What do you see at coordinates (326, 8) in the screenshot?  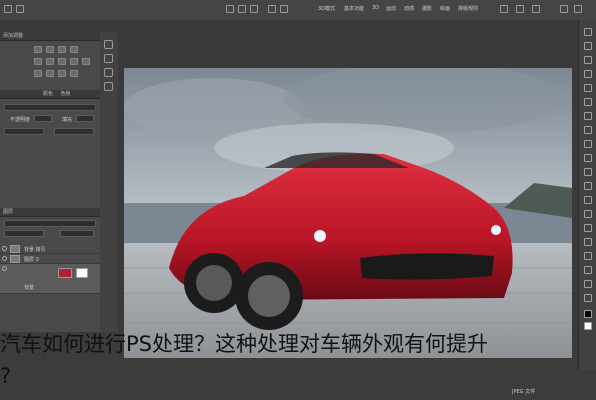 I see `mode-3d-label: 3D模式` at bounding box center [326, 8].